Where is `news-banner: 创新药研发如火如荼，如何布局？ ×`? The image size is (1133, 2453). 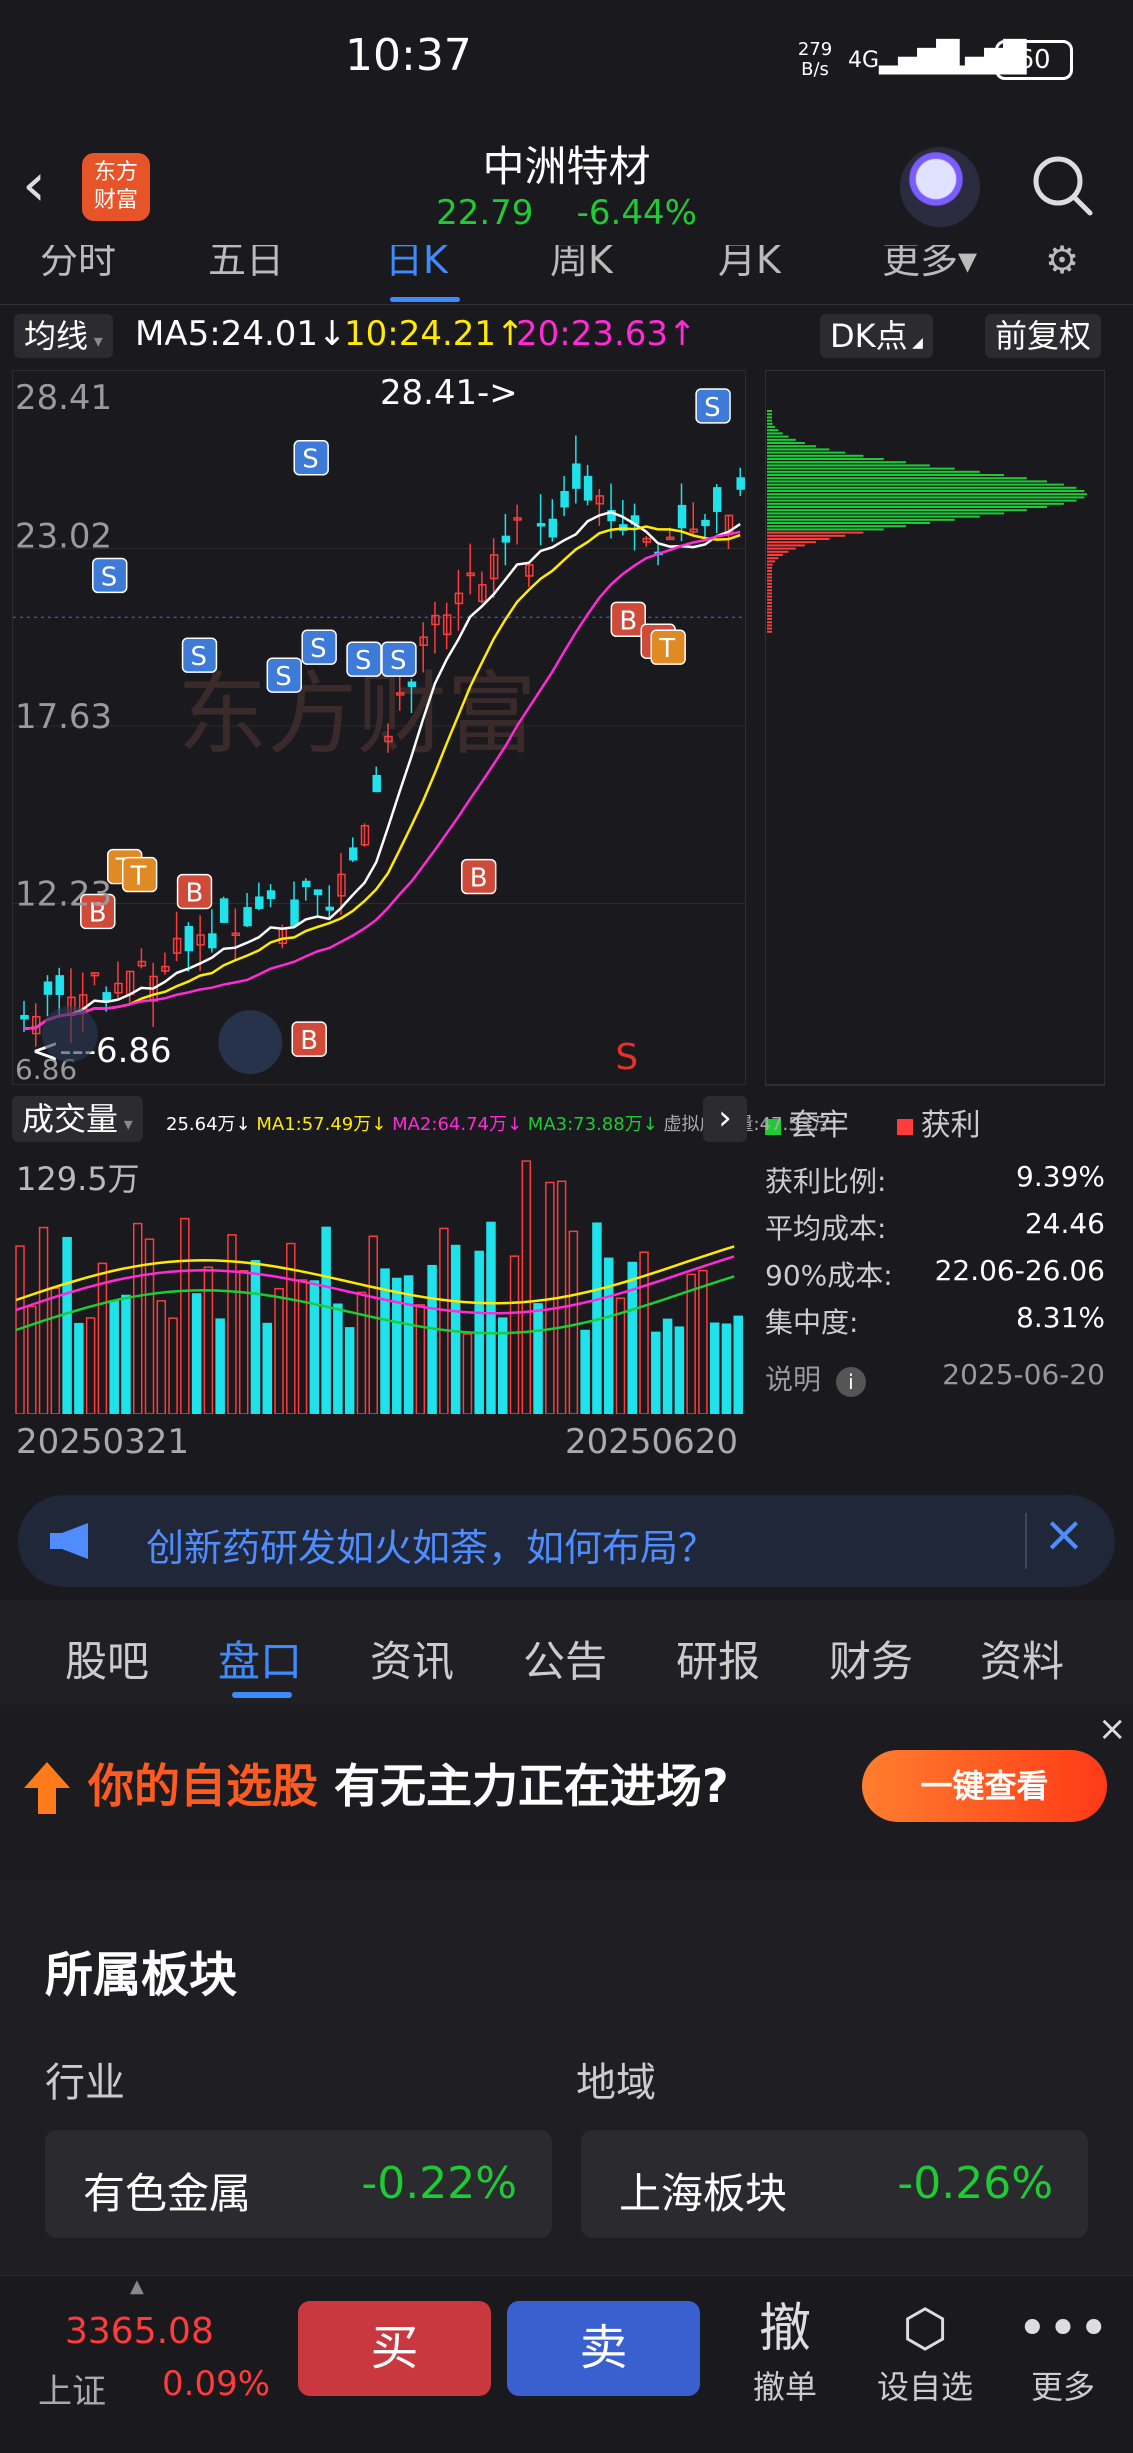 news-banner: 创新药研发如火如荼，如何布局？ × is located at coordinates (566, 1541).